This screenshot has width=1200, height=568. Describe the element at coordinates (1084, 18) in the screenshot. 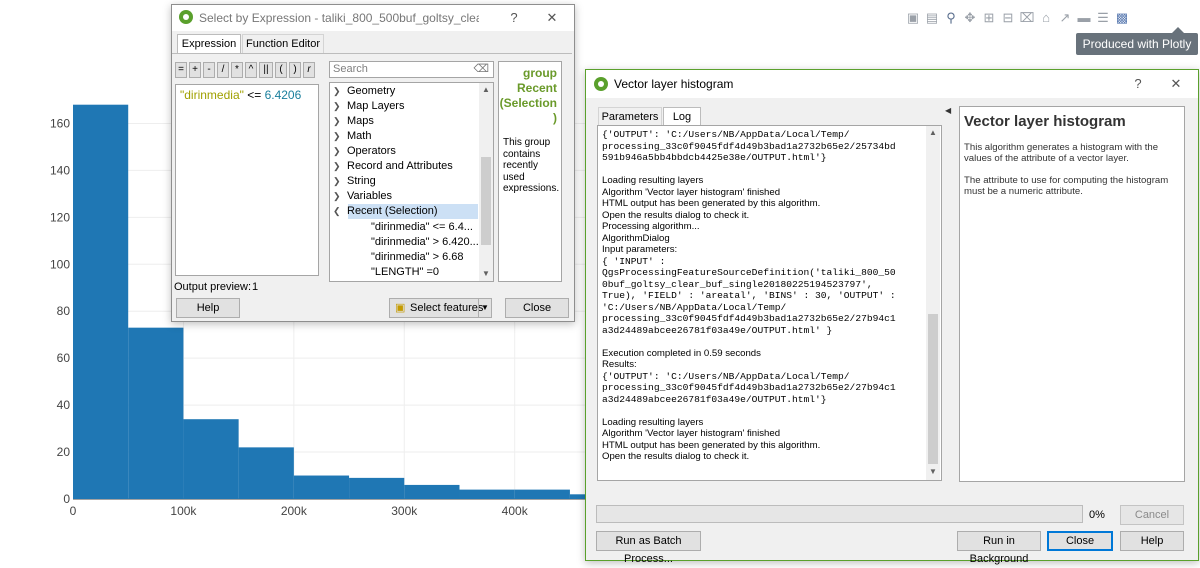

I see `hover-closest-icon: ▬` at that location.